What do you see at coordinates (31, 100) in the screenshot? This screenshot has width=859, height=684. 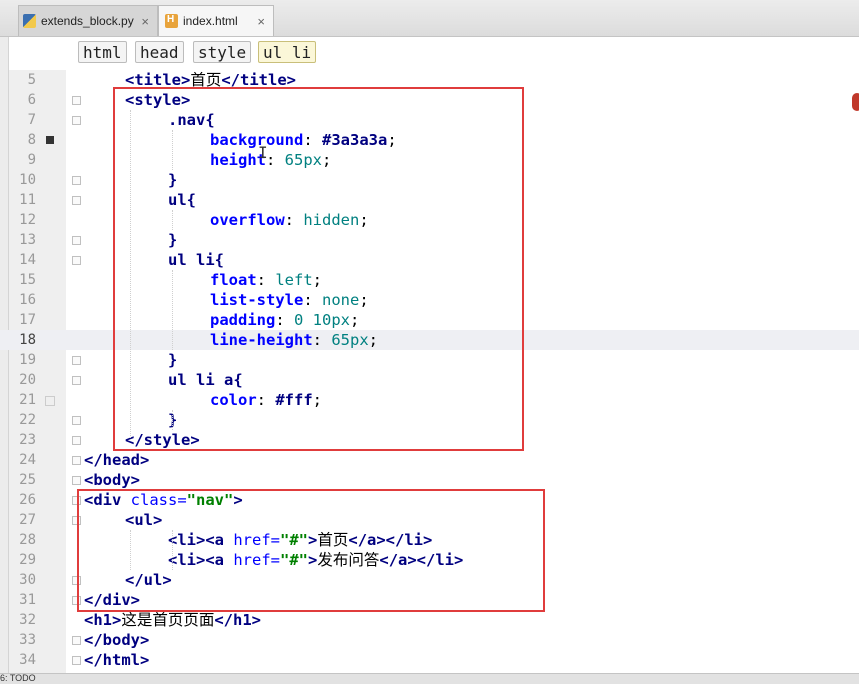 I see `line-number: 6` at bounding box center [31, 100].